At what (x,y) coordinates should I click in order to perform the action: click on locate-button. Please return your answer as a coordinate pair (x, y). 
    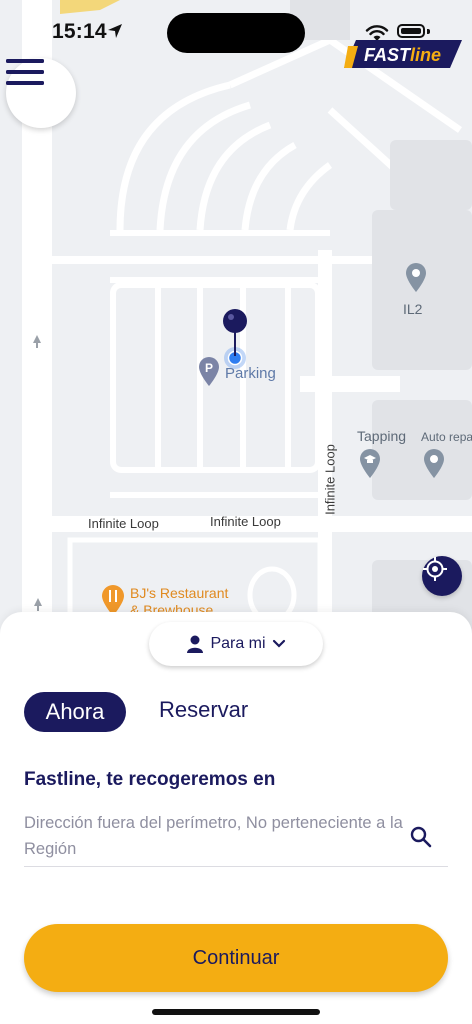
    Looking at the image, I should click on (442, 576).